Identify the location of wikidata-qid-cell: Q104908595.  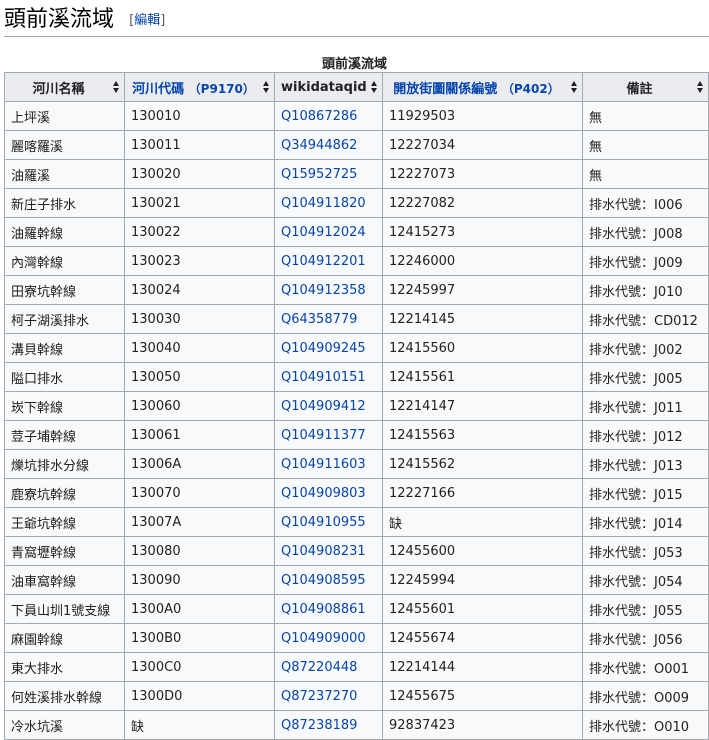
(328, 580).